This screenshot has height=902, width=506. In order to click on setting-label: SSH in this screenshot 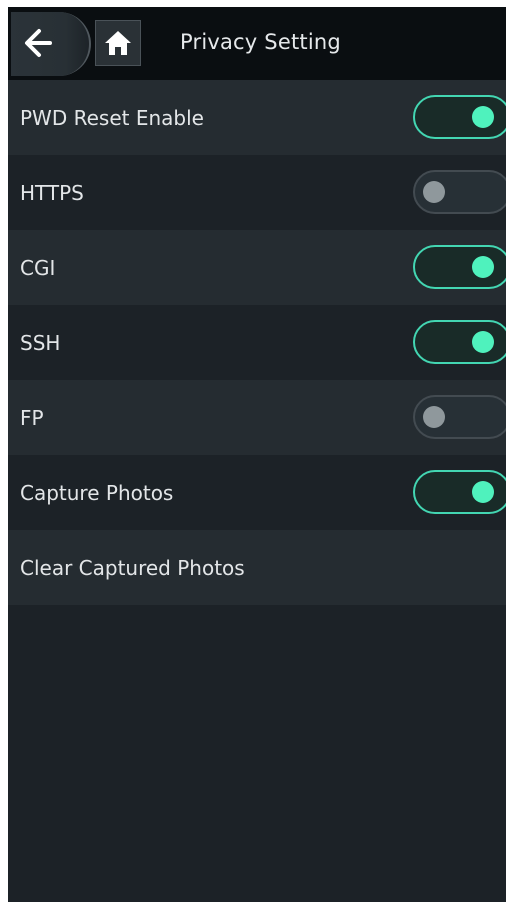, I will do `click(40, 342)`.